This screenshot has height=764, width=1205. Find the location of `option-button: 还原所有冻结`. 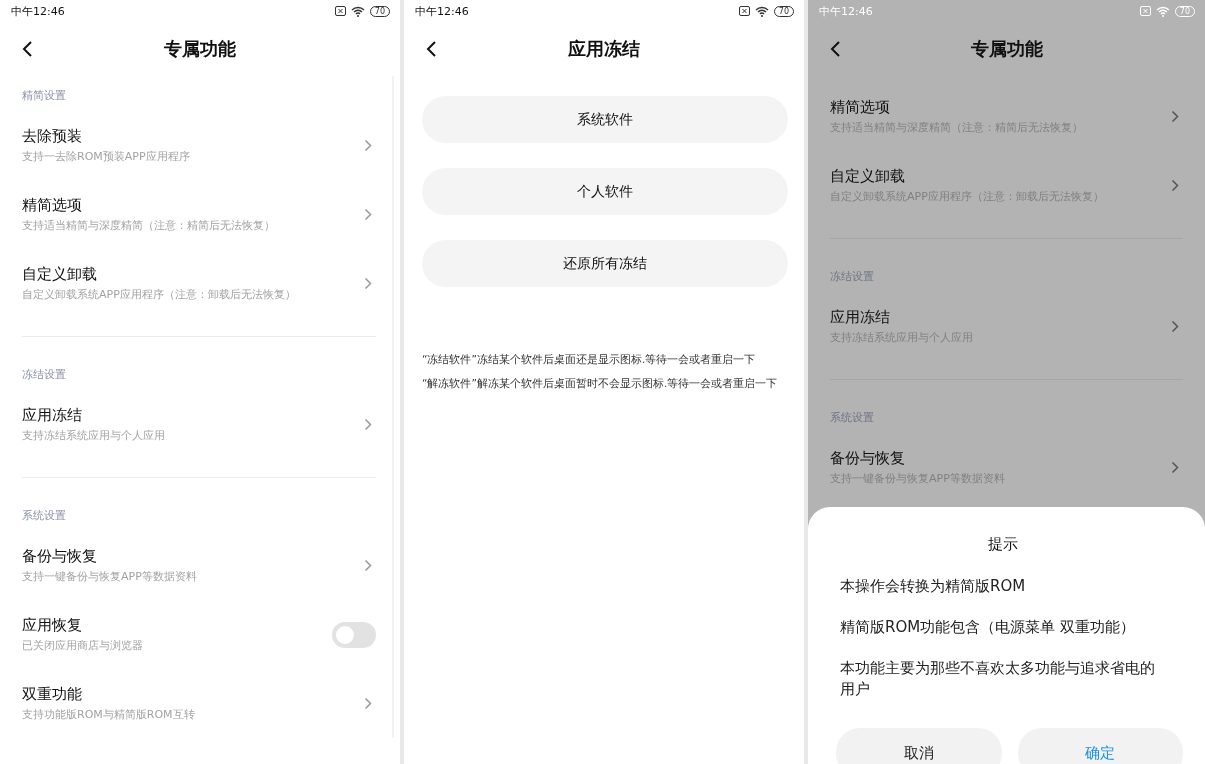

option-button: 还原所有冻结 is located at coordinates (605, 263).